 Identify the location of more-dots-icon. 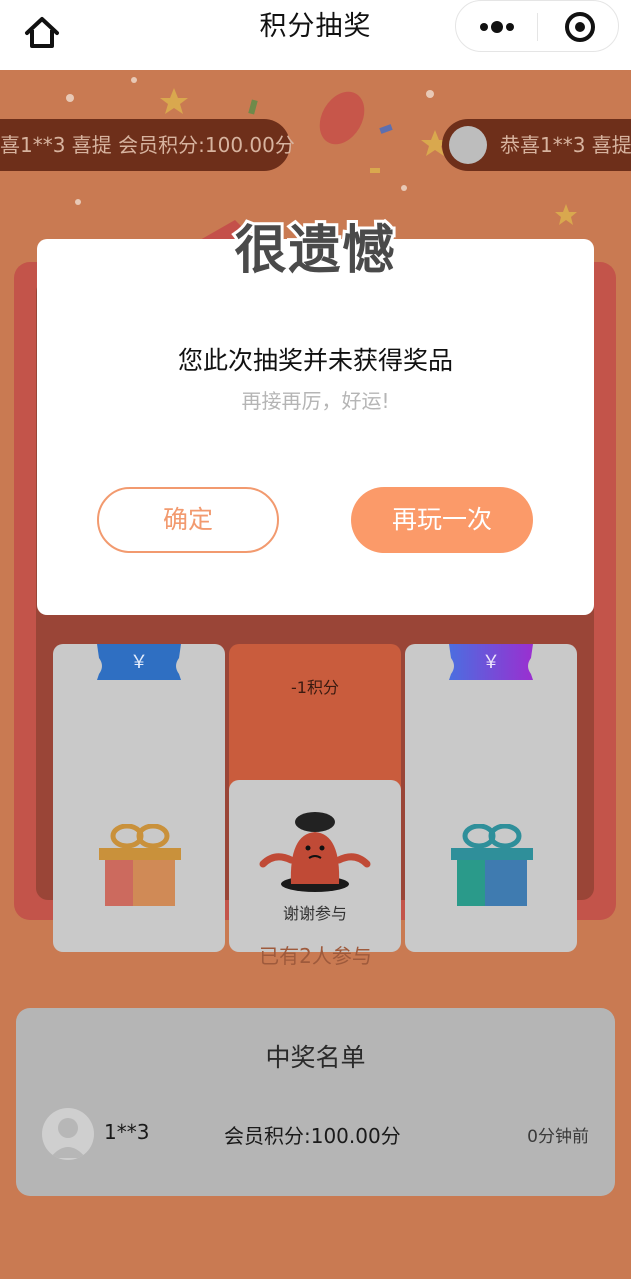
(497, 27).